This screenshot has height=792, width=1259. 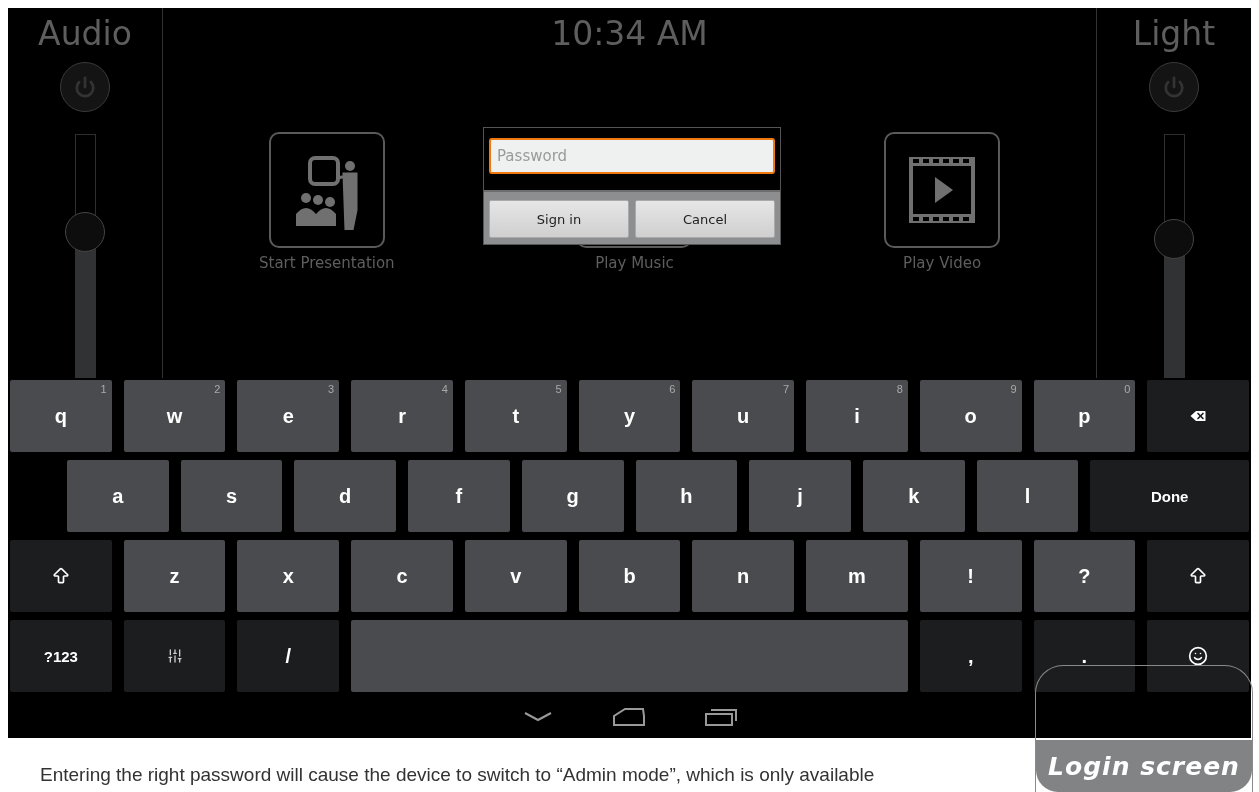 I want to click on keyboard-key: g, so click(x=572, y=496).